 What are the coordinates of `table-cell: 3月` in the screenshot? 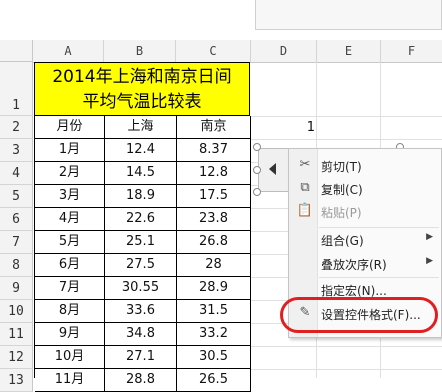 It's located at (70, 196).